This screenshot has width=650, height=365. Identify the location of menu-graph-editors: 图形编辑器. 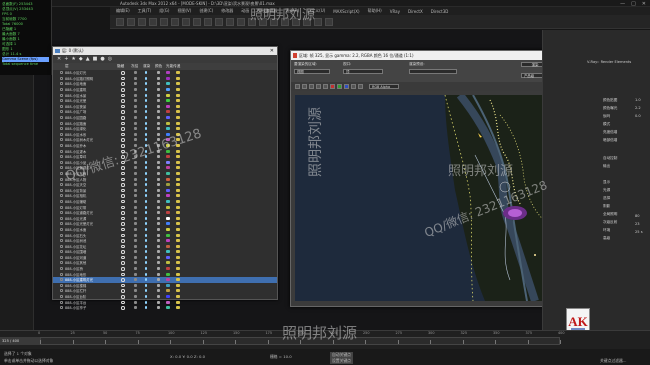
(267, 11).